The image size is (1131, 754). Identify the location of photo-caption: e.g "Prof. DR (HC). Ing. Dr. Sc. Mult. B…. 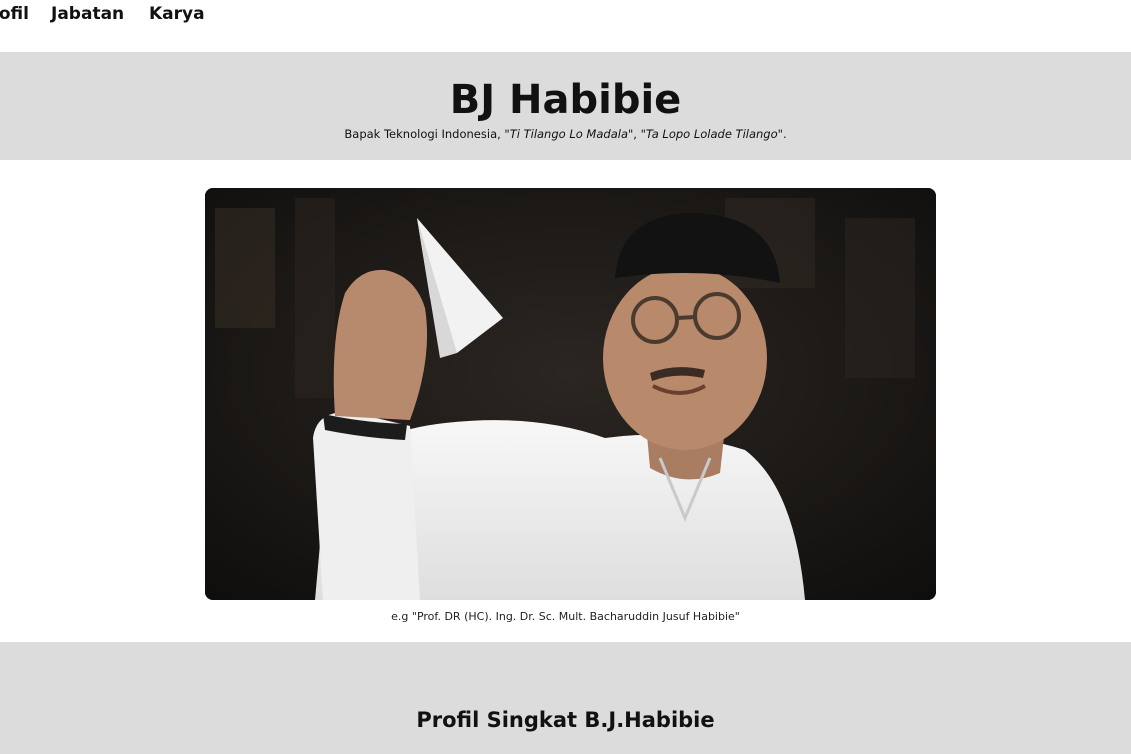
(565, 616).